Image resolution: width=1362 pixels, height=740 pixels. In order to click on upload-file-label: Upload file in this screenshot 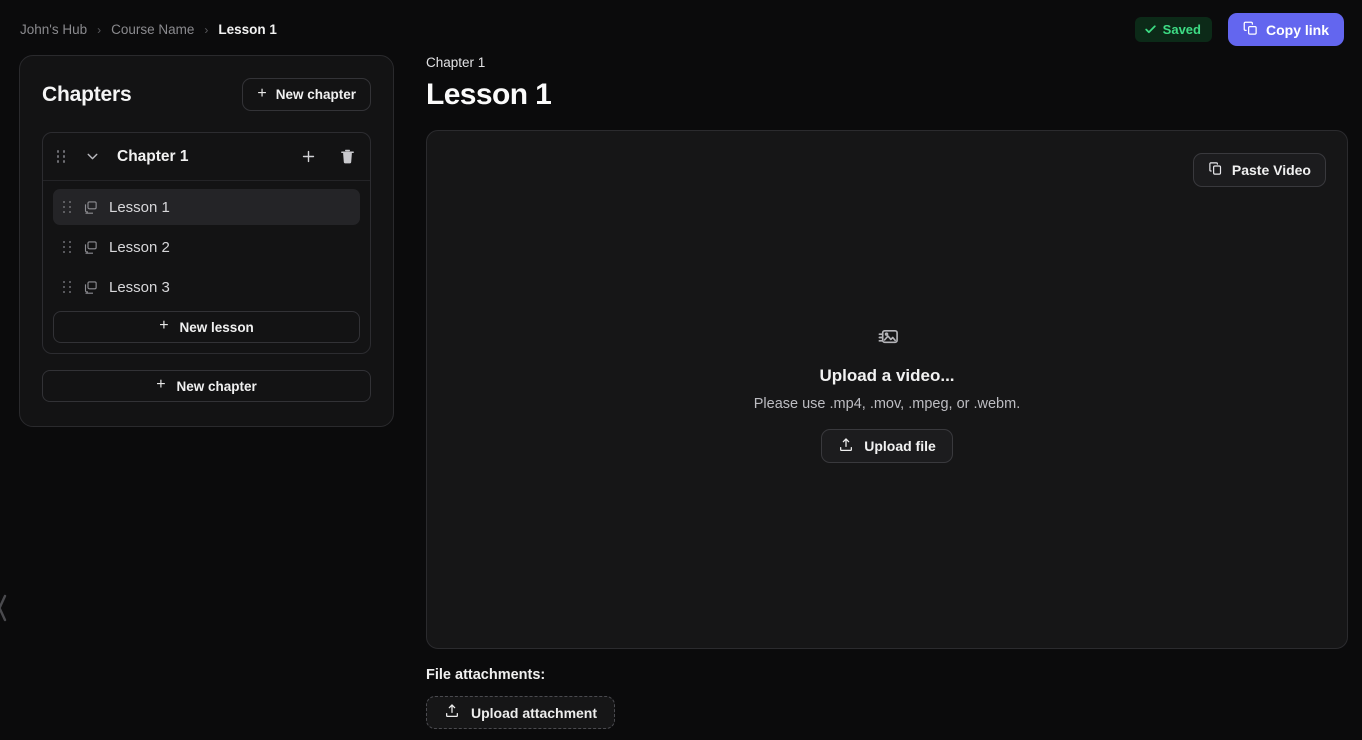, I will do `click(900, 446)`.